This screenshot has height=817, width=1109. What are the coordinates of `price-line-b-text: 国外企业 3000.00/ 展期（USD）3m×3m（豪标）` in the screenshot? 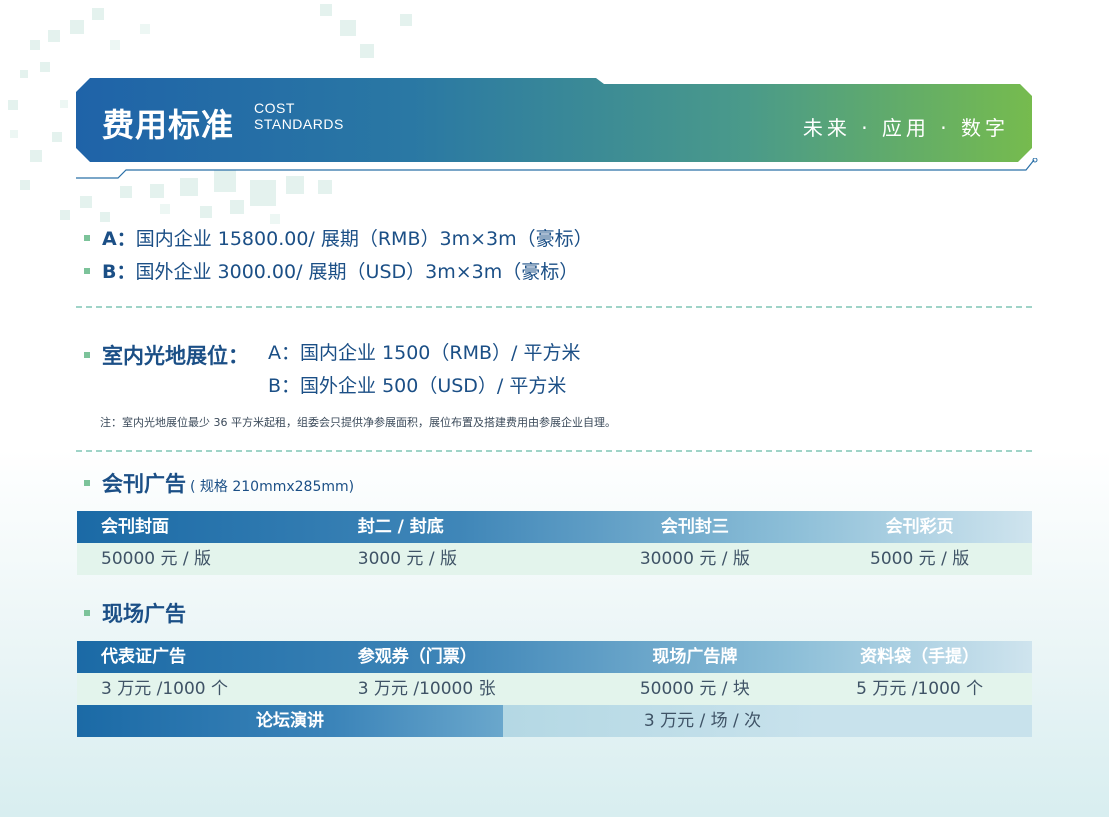 It's located at (357, 272).